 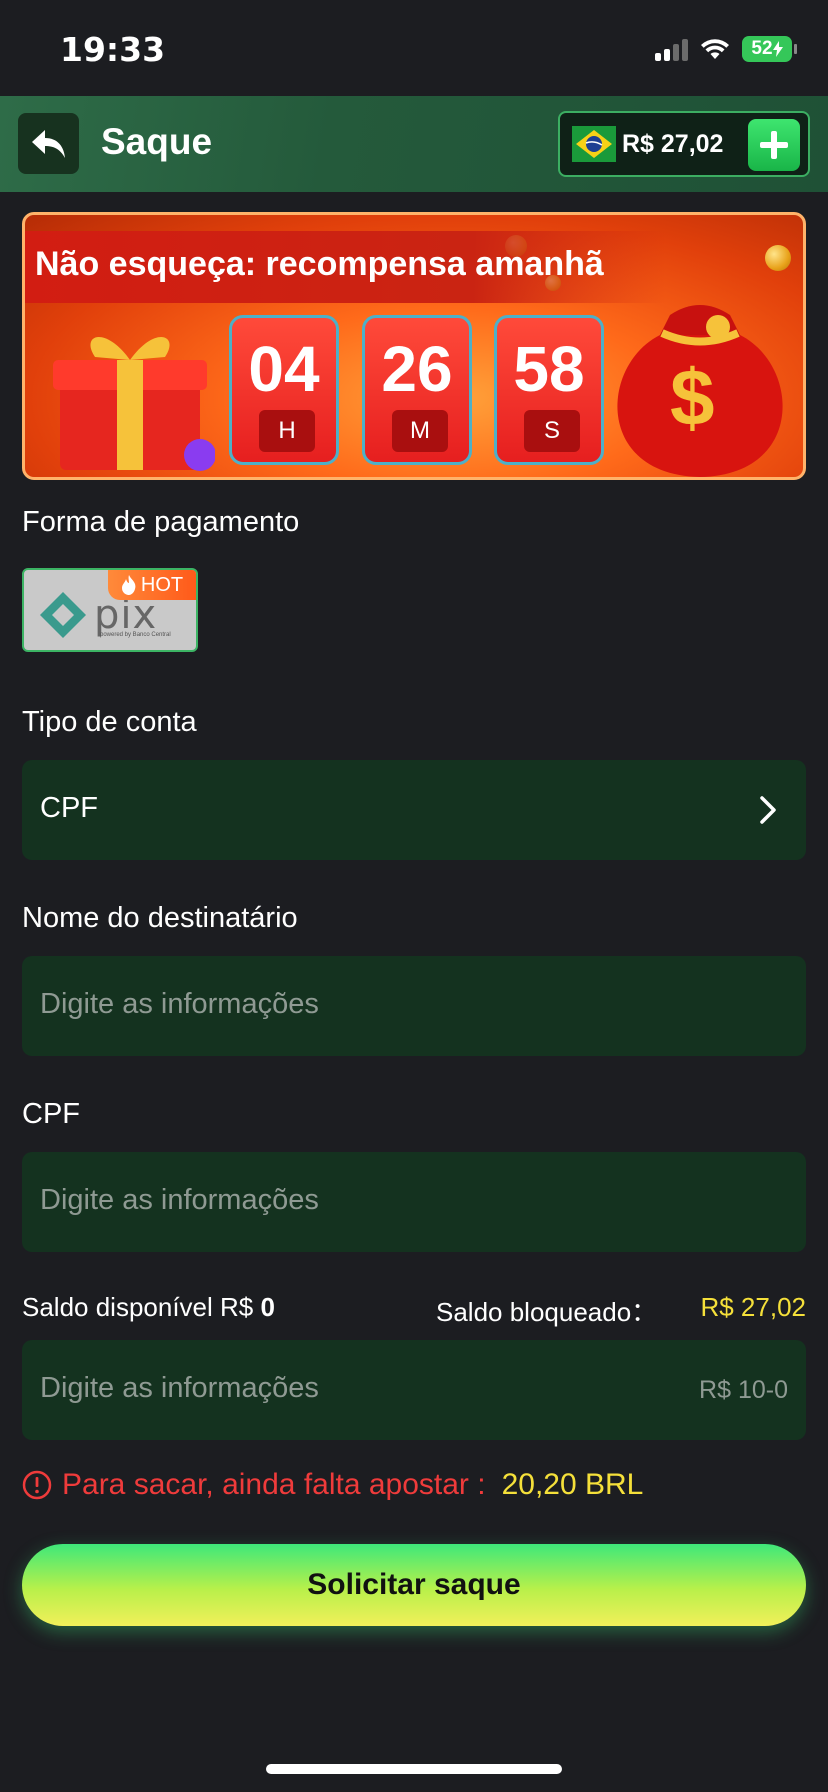 What do you see at coordinates (267, 1307) in the screenshot?
I see `available-balance-value: 0` at bounding box center [267, 1307].